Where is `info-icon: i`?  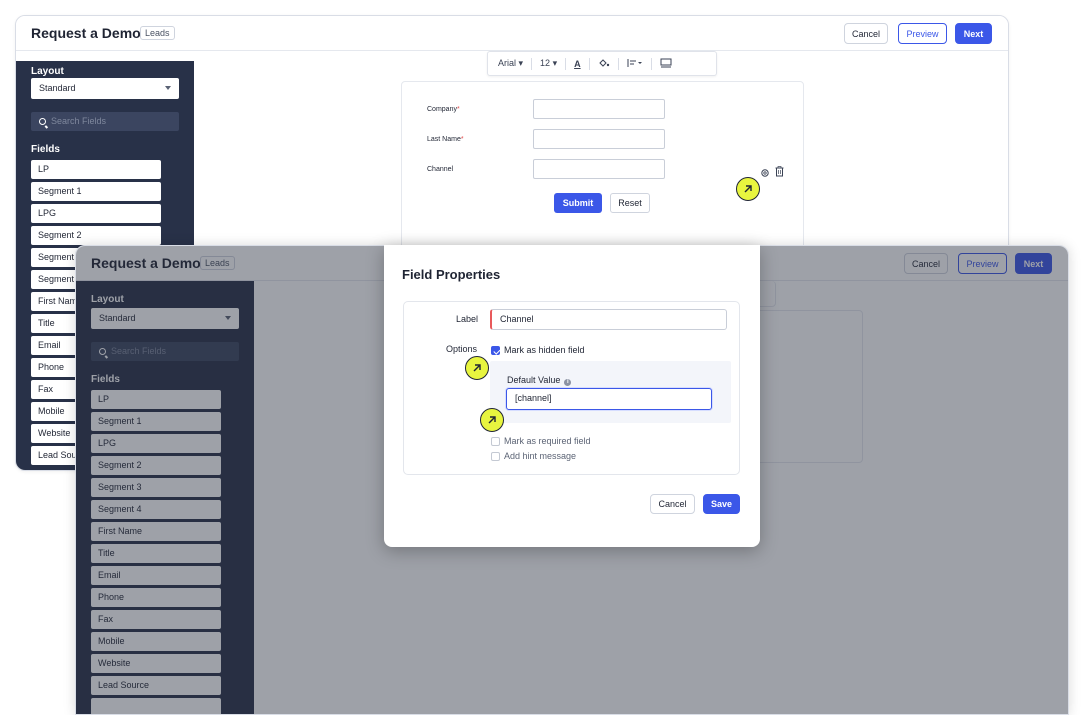 info-icon: i is located at coordinates (568, 382).